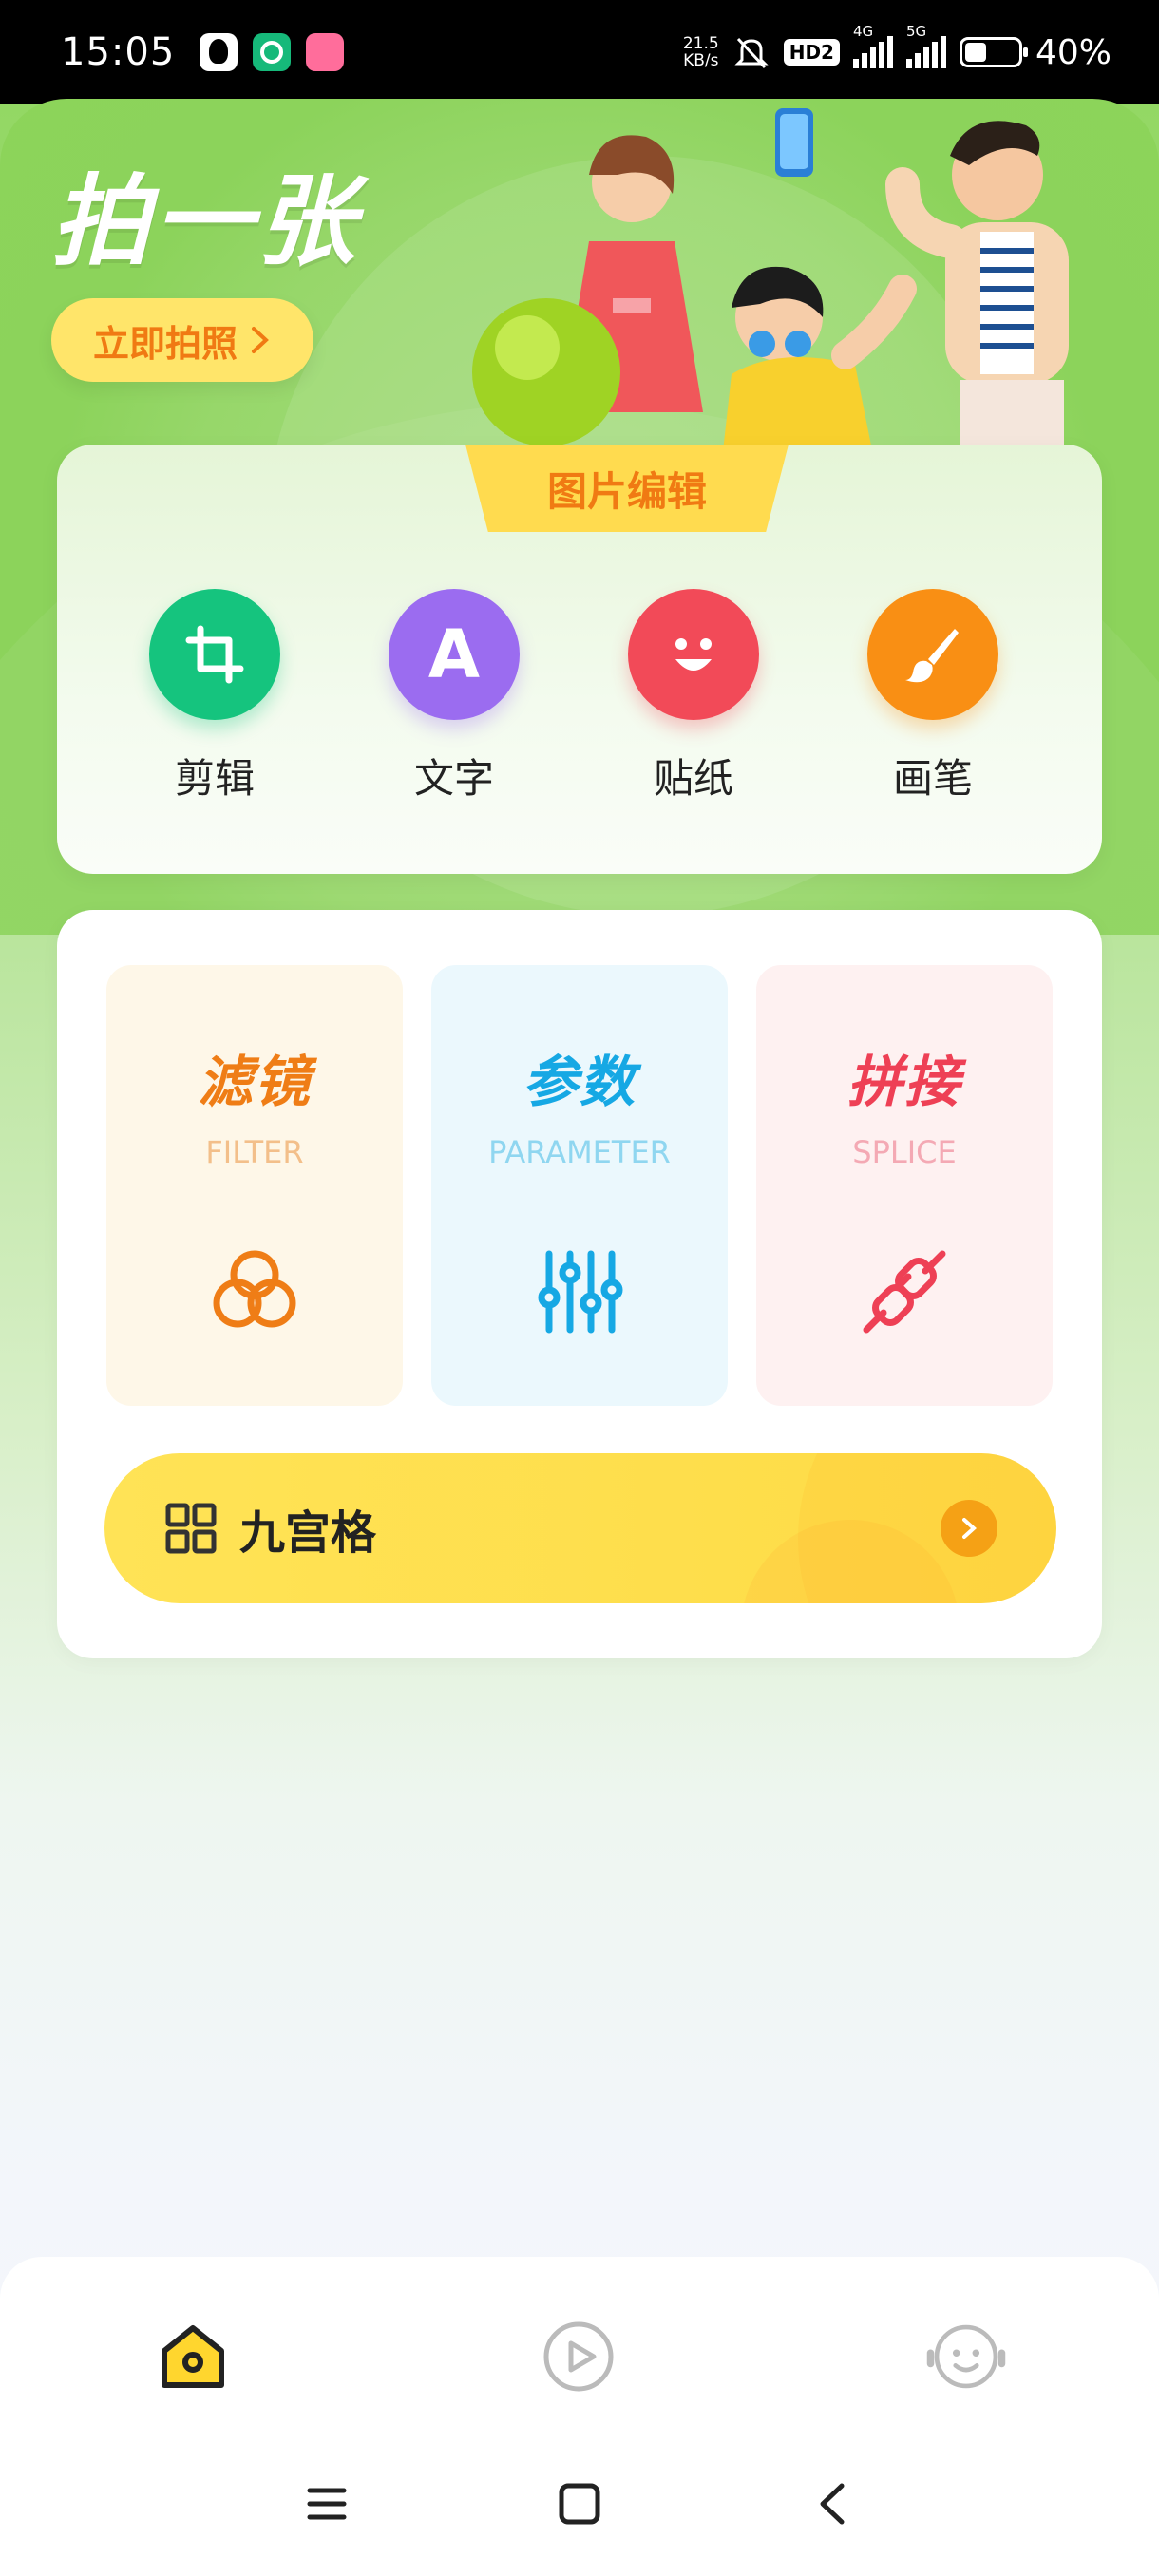  Describe the element at coordinates (260, 340) in the screenshot. I see `chevron-right-icon` at that location.